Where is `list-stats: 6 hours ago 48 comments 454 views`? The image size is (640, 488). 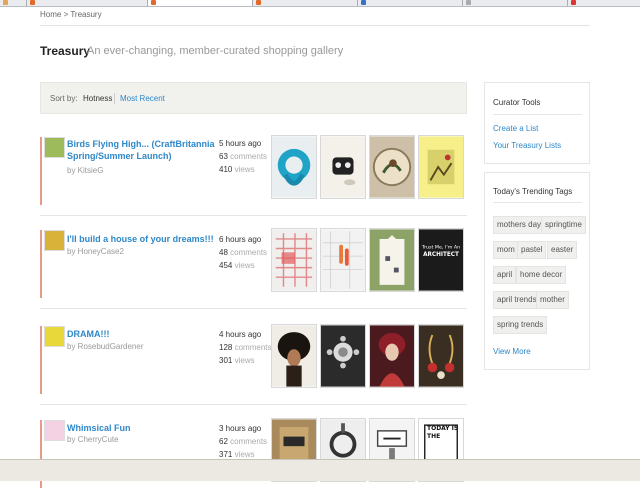 list-stats: 6 hours ago 48 comments 454 views is located at coordinates (243, 252).